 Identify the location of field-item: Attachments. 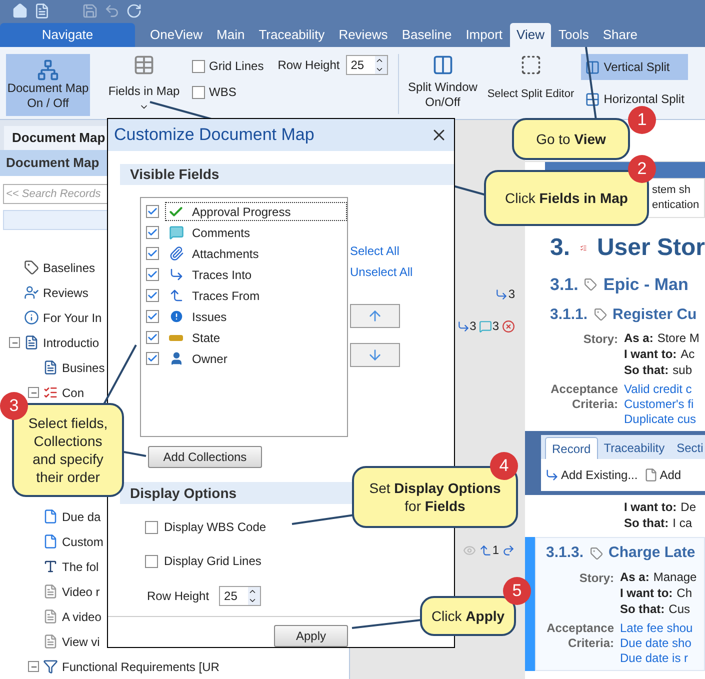
(246, 253).